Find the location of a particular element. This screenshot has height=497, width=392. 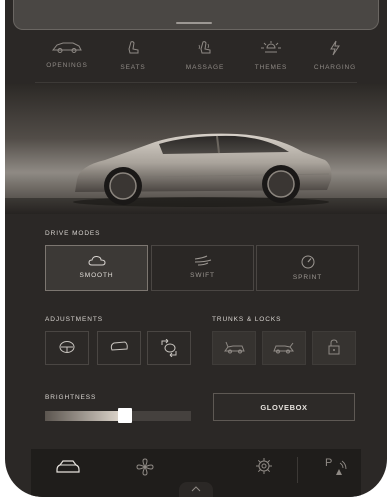

sheet-handle is located at coordinates (194, 23).